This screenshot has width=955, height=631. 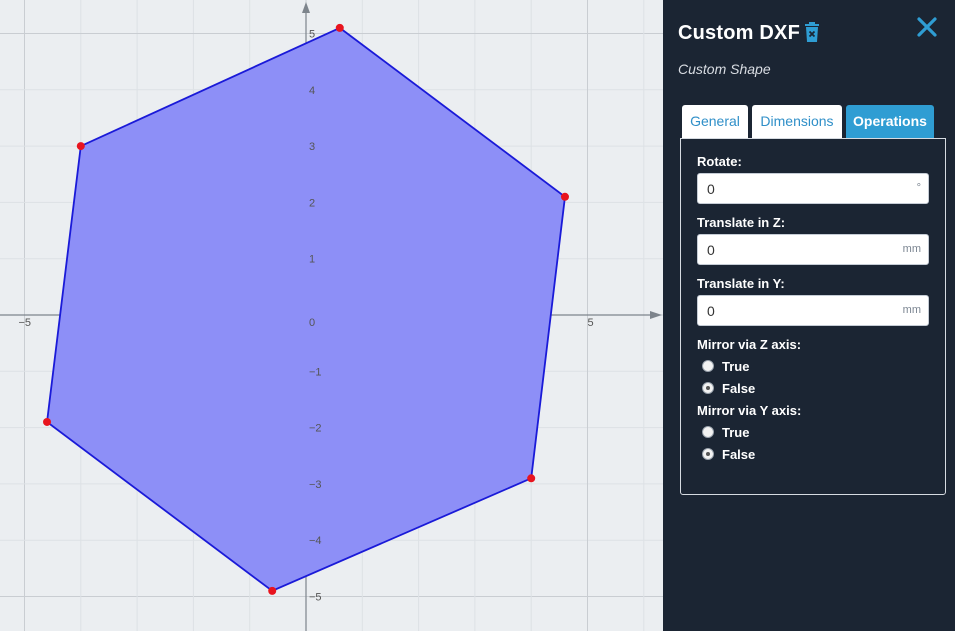 What do you see at coordinates (591, 323) in the screenshot?
I see `x-tick-label: 5` at bounding box center [591, 323].